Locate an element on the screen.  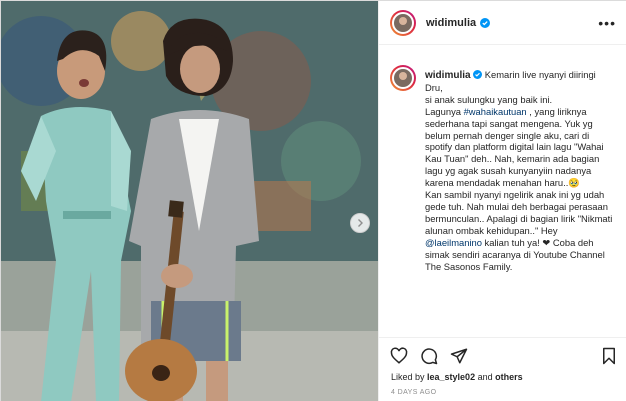
post-header: widimulia ••• is located at coordinates (502, 23).